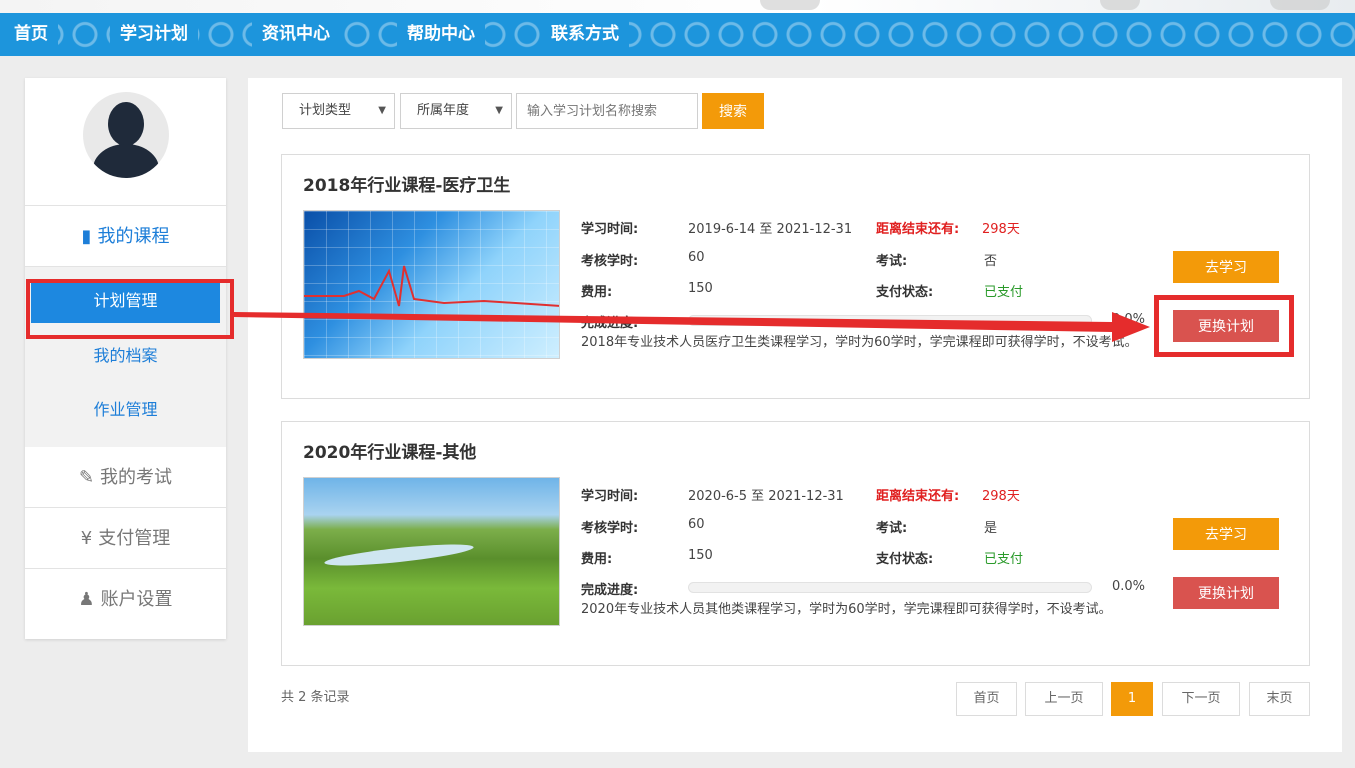 This screenshot has width=1355, height=768. Describe the element at coordinates (86, 236) in the screenshot. I see `book-icon: ▮` at that location.